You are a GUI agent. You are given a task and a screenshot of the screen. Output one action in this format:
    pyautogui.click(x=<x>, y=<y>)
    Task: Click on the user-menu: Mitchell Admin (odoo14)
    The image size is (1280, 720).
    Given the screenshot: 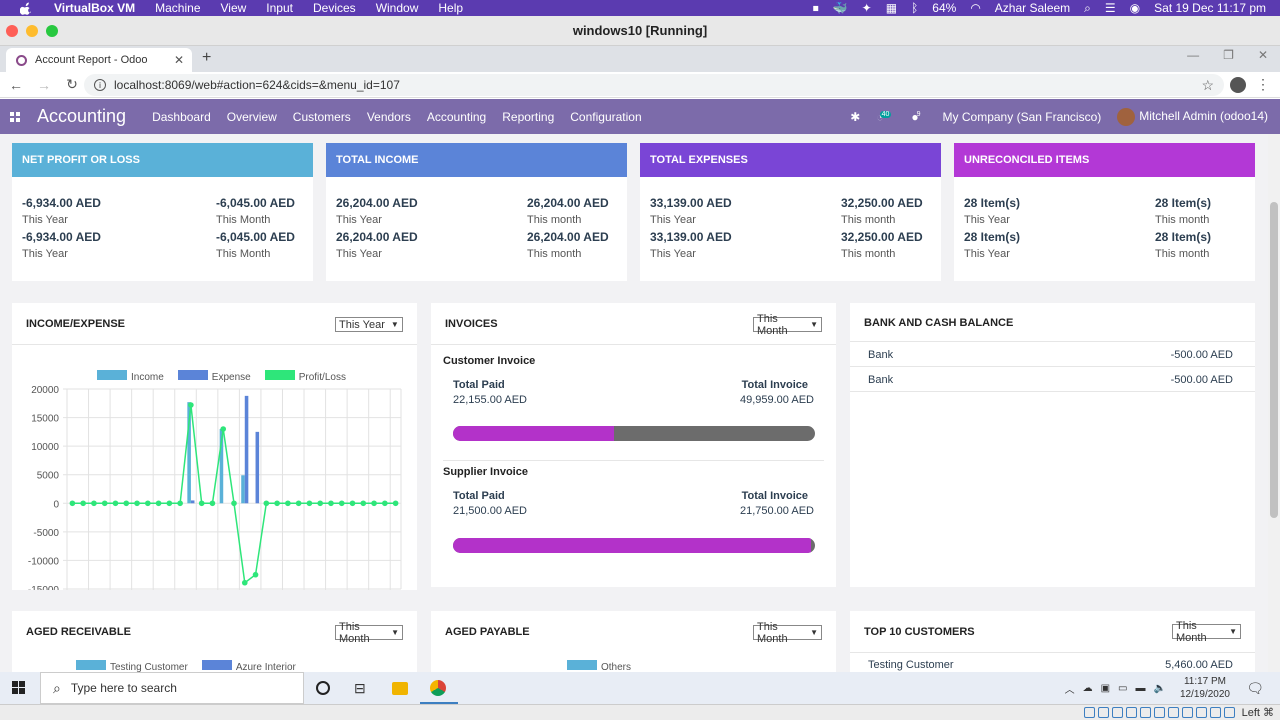 What is the action you would take?
    pyautogui.click(x=1192, y=116)
    